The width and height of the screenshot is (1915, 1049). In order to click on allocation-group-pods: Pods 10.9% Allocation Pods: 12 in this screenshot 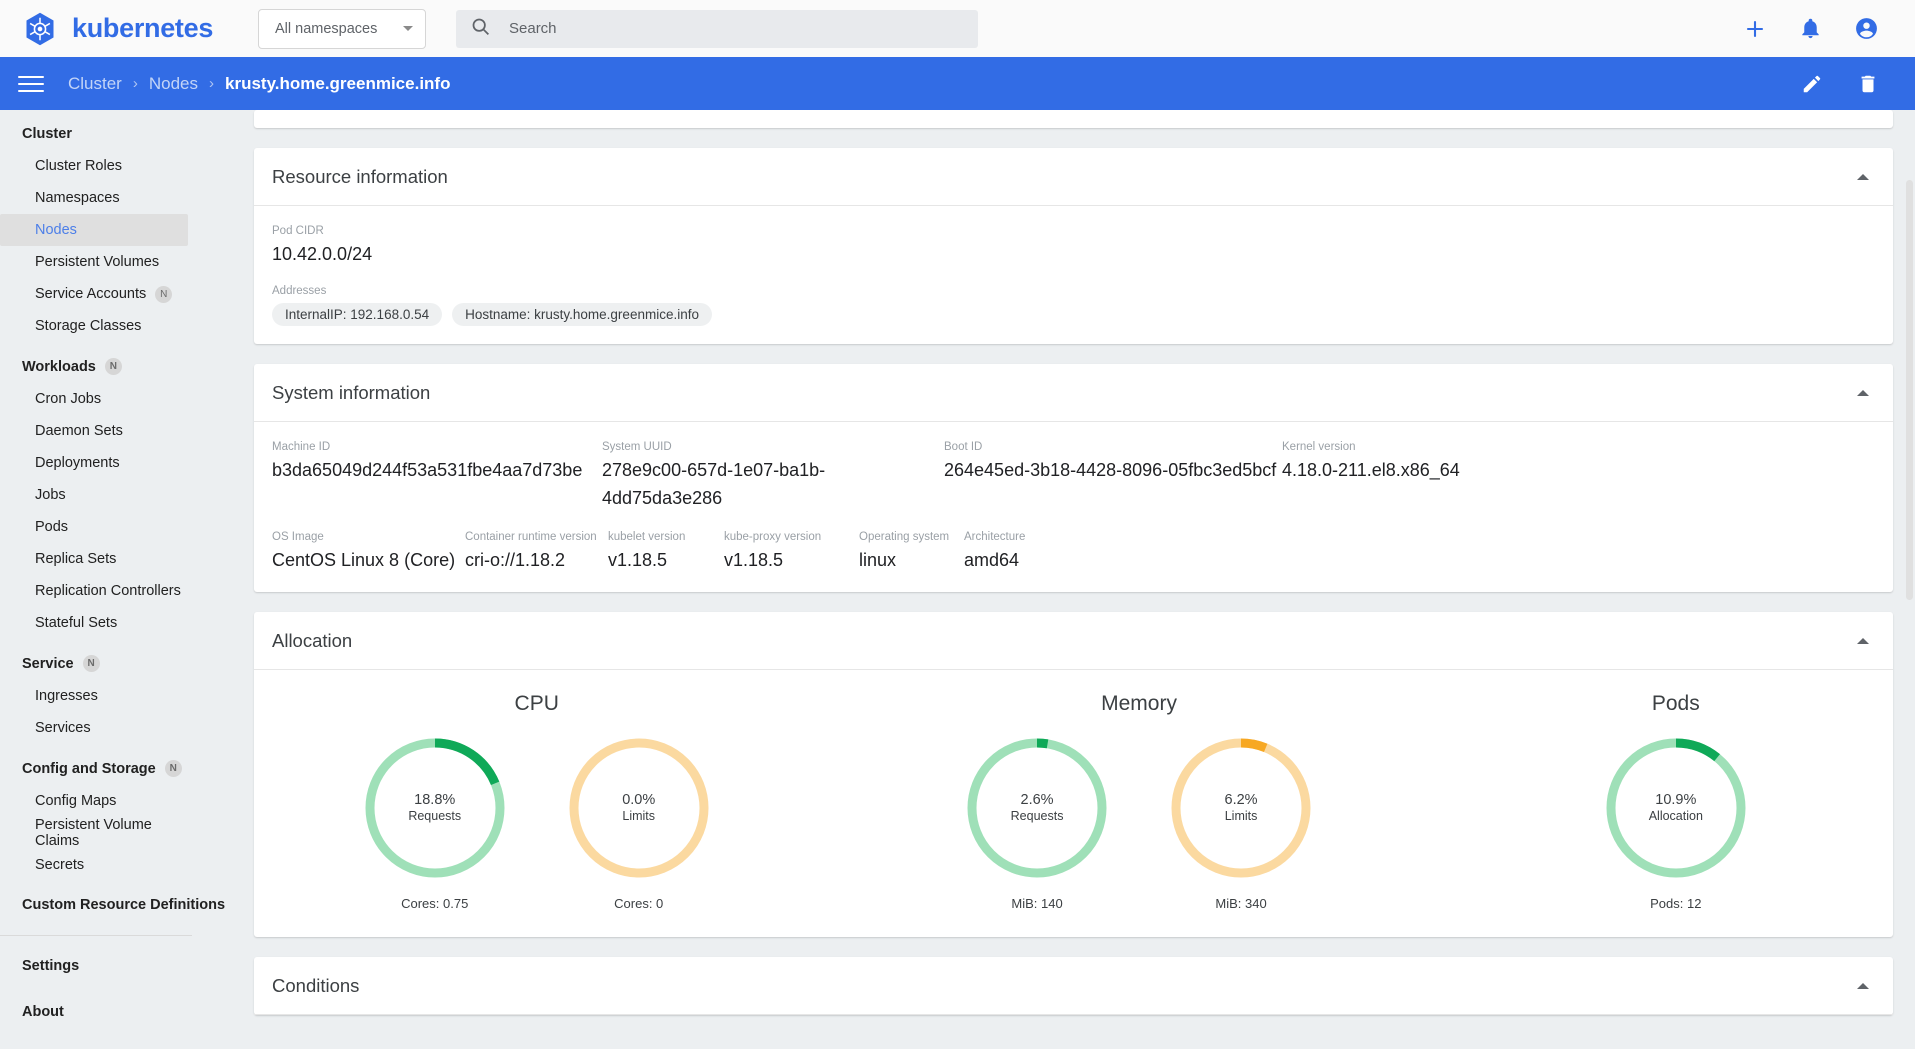, I will do `click(1676, 801)`.